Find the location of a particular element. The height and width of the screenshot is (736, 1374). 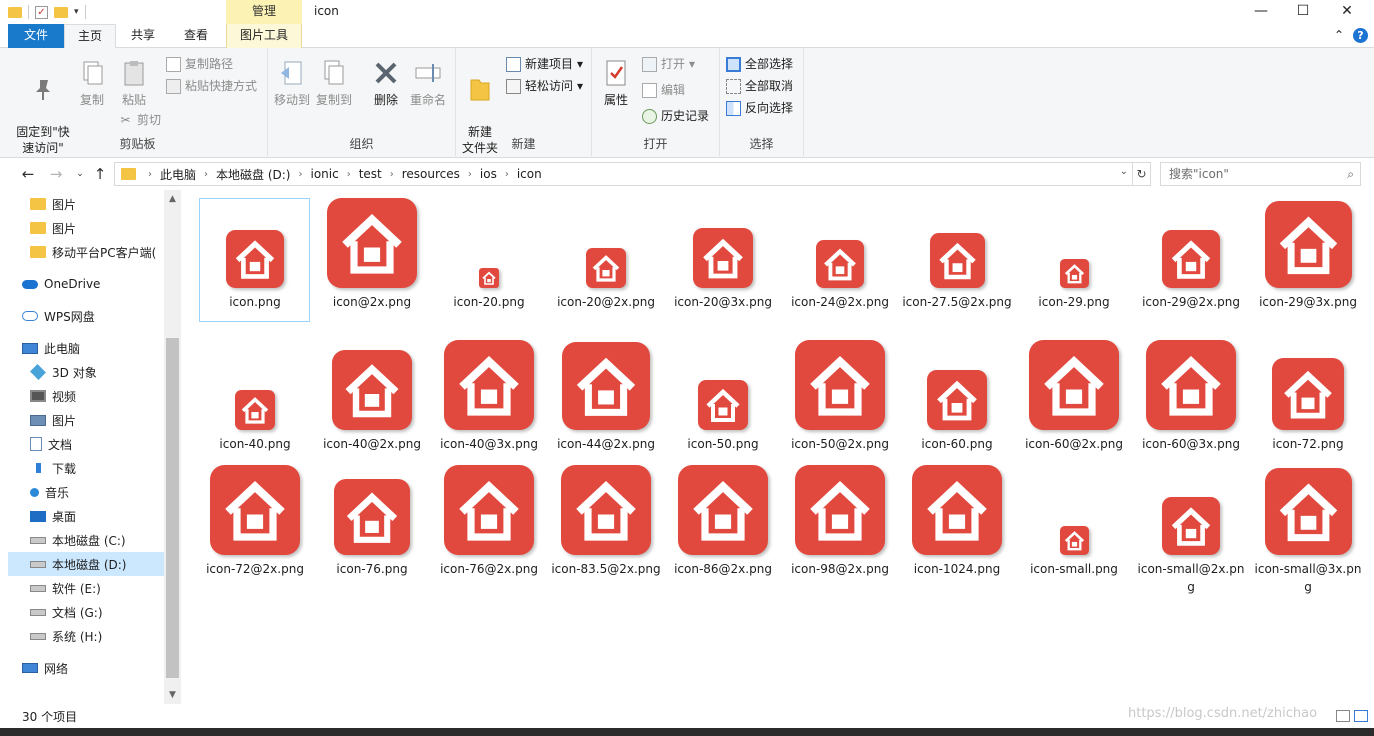

file-name: icon-76@2x.png is located at coordinates (489, 569).